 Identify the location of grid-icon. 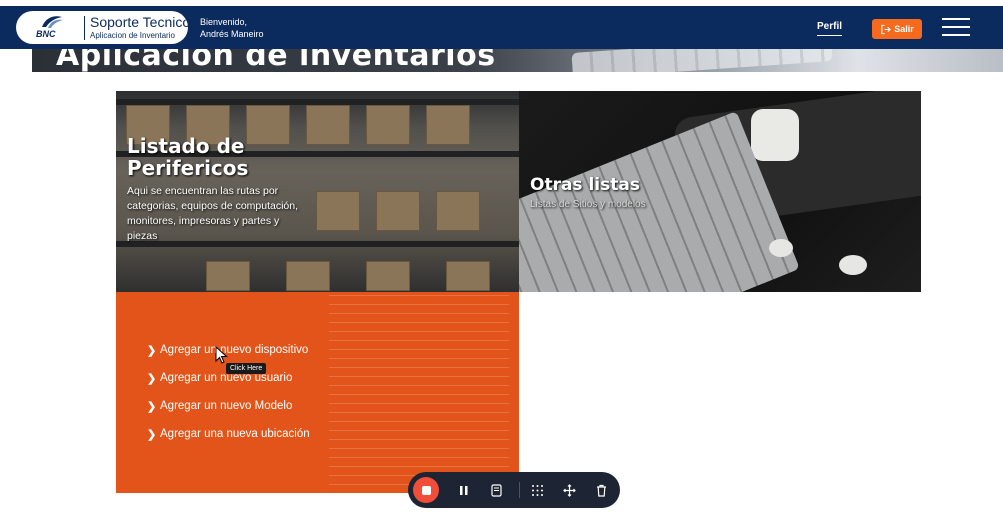
(537, 490).